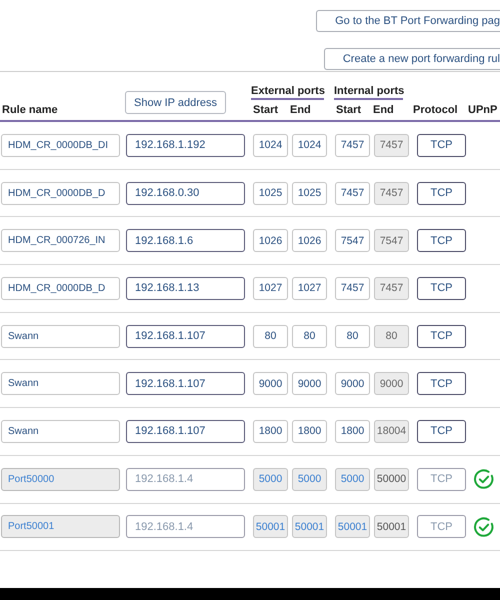  What do you see at coordinates (185, 145) in the screenshot?
I see `ip-address-field: 192.168.1.192` at bounding box center [185, 145].